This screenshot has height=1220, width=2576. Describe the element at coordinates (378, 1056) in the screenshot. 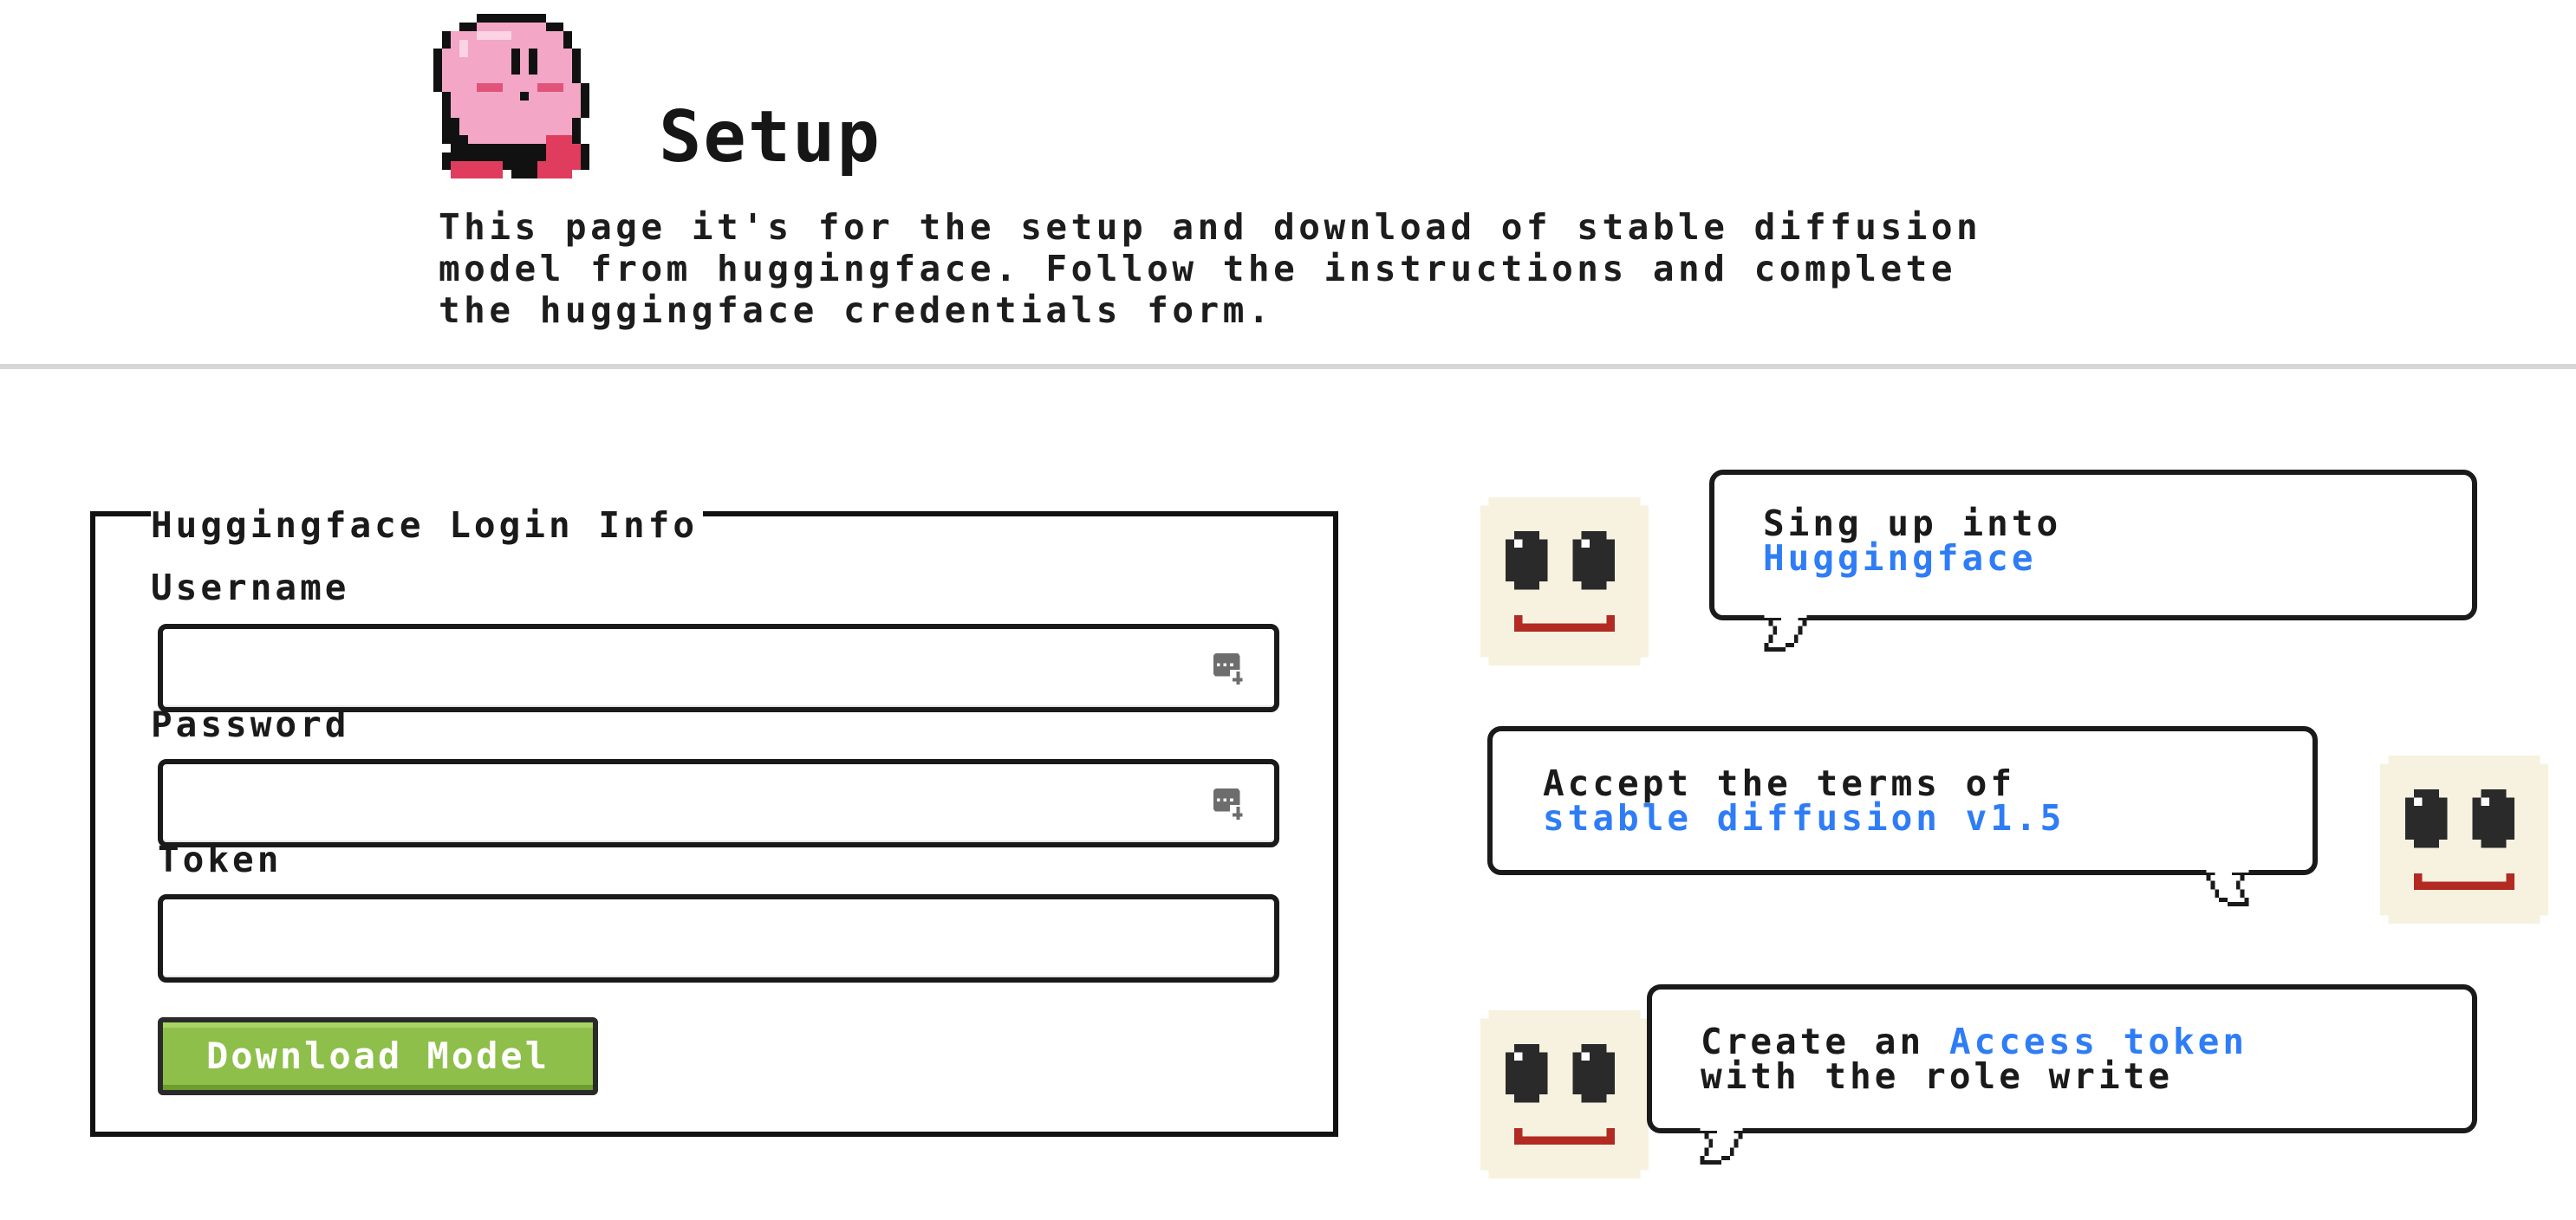

I see `download-model-button: Download Model` at that location.